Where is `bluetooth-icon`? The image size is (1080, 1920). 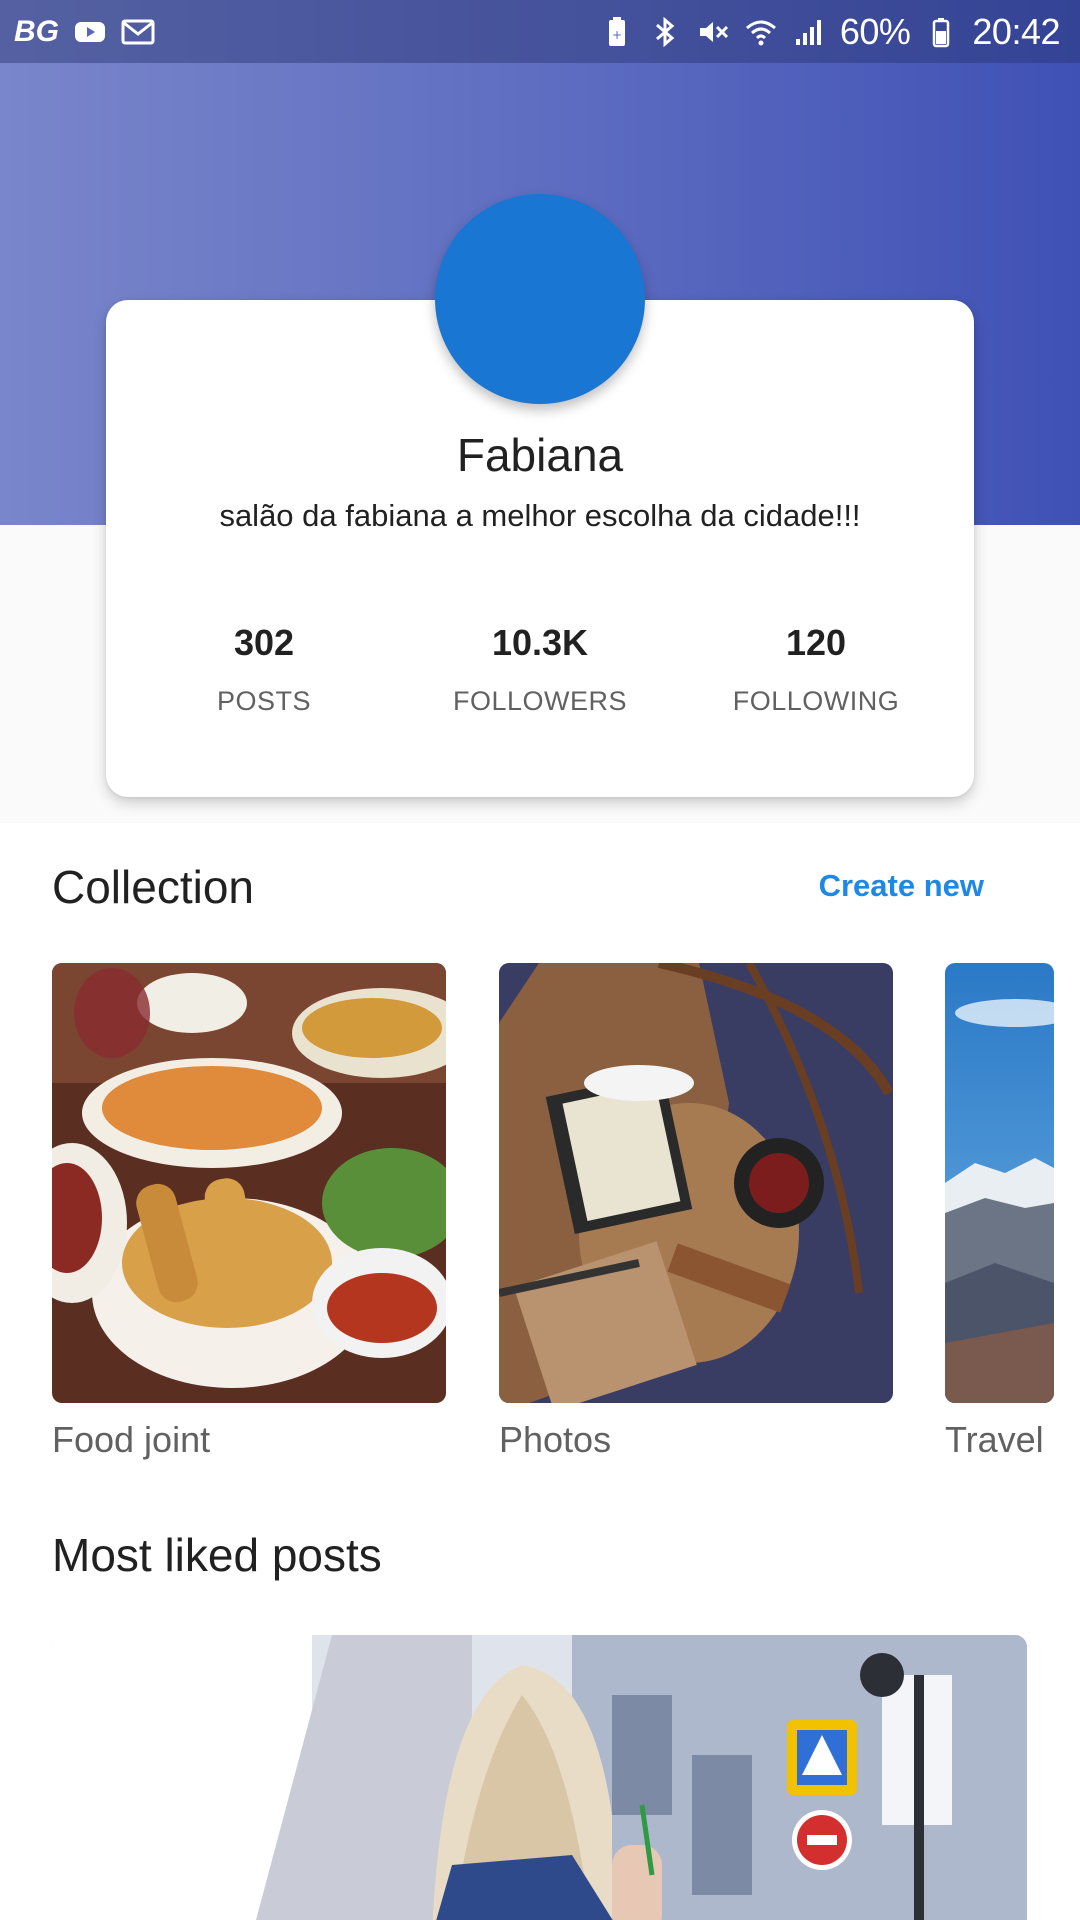
bluetooth-icon is located at coordinates (665, 32).